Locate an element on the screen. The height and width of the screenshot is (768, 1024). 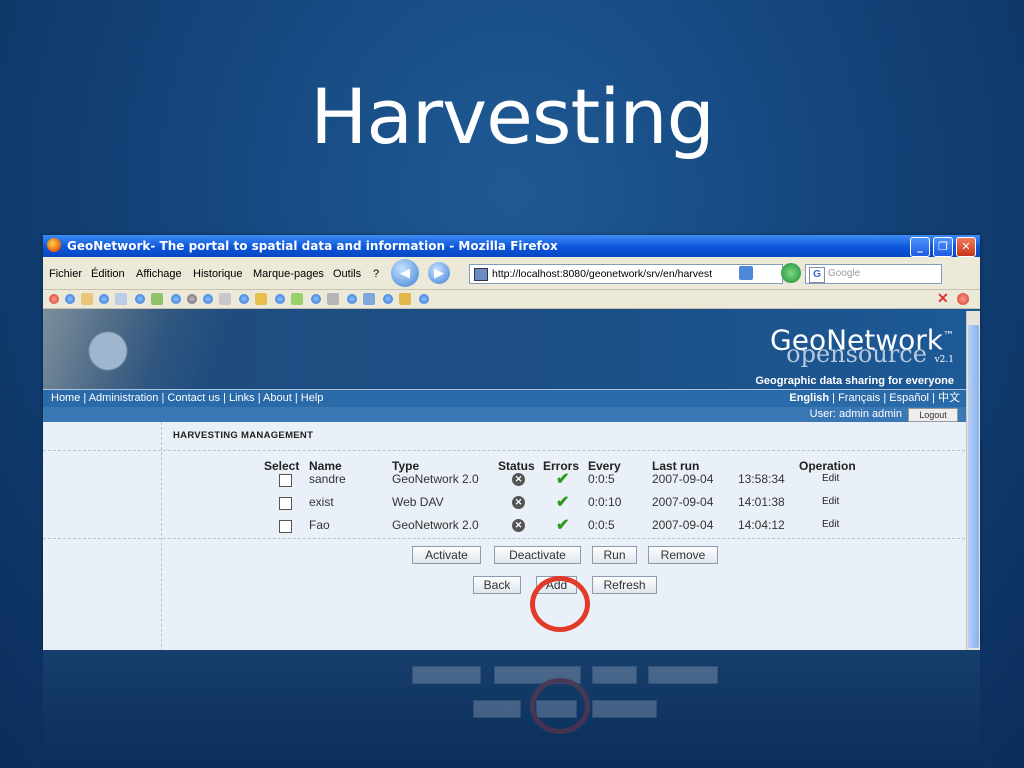
menu-fichier: Fichier is located at coordinates (65, 274).